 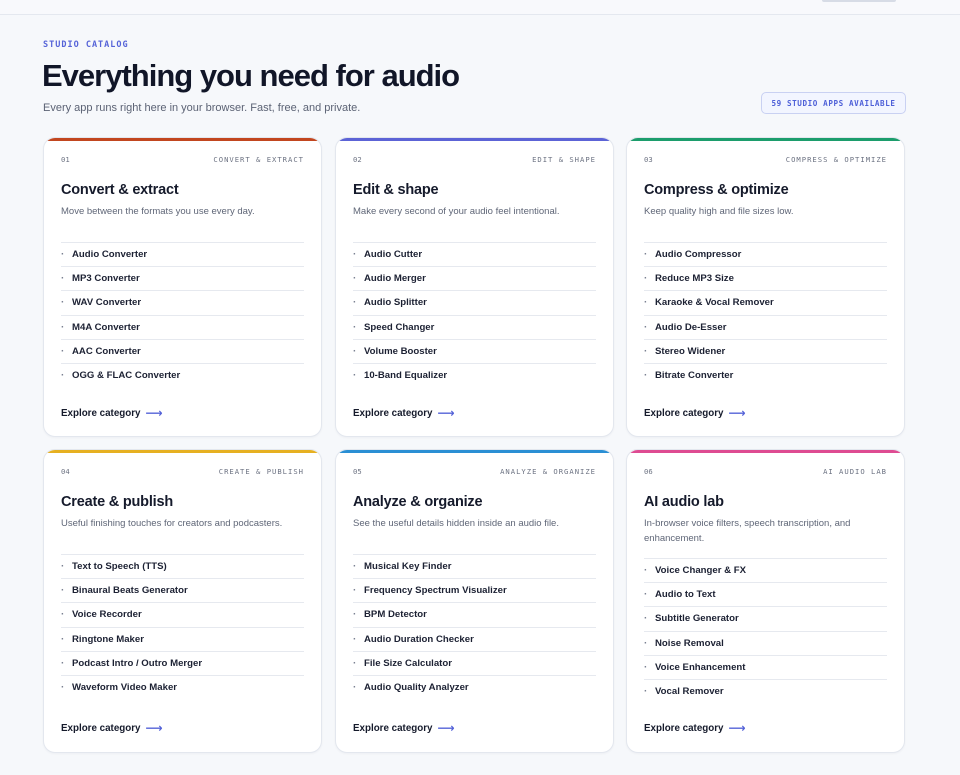 What do you see at coordinates (765, 570) in the screenshot?
I see `tool-item: · Voice Changer & FX` at bounding box center [765, 570].